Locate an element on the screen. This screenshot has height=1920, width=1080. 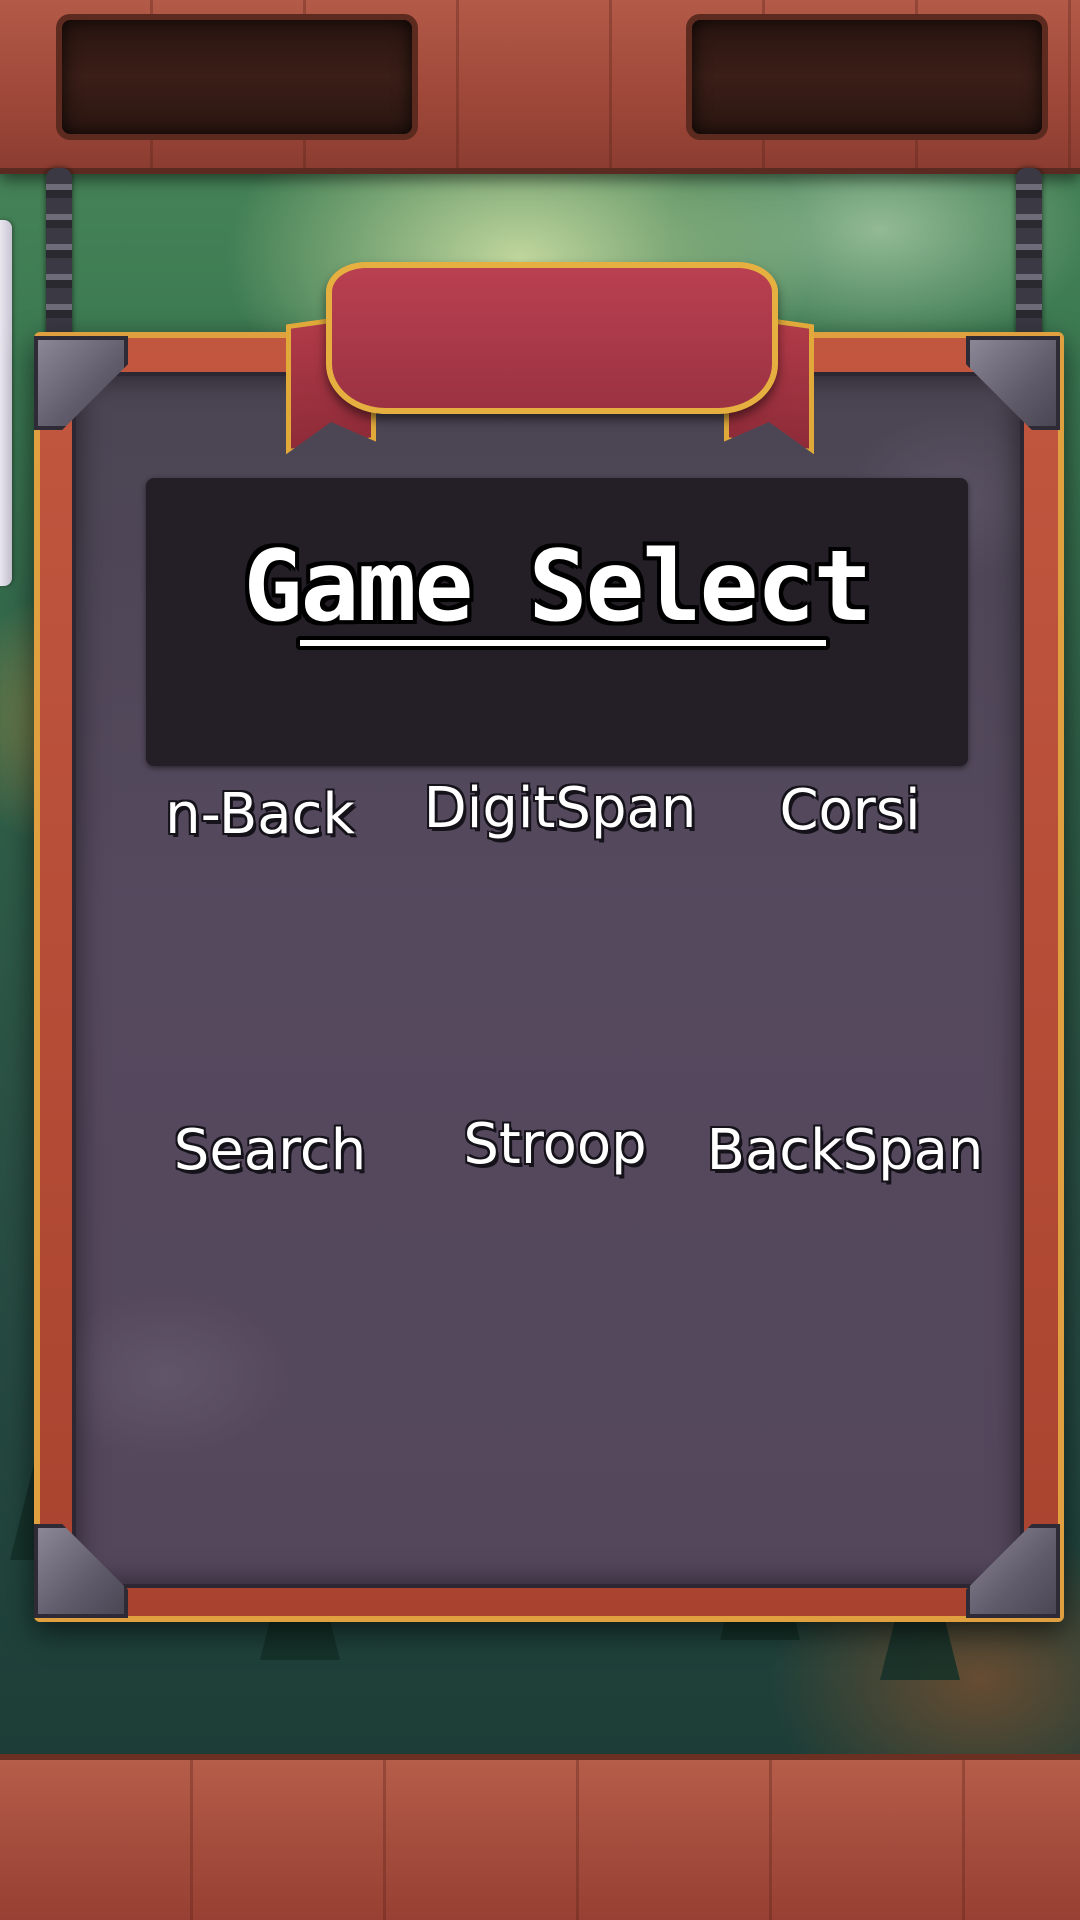
title-underline is located at coordinates (563, 643).